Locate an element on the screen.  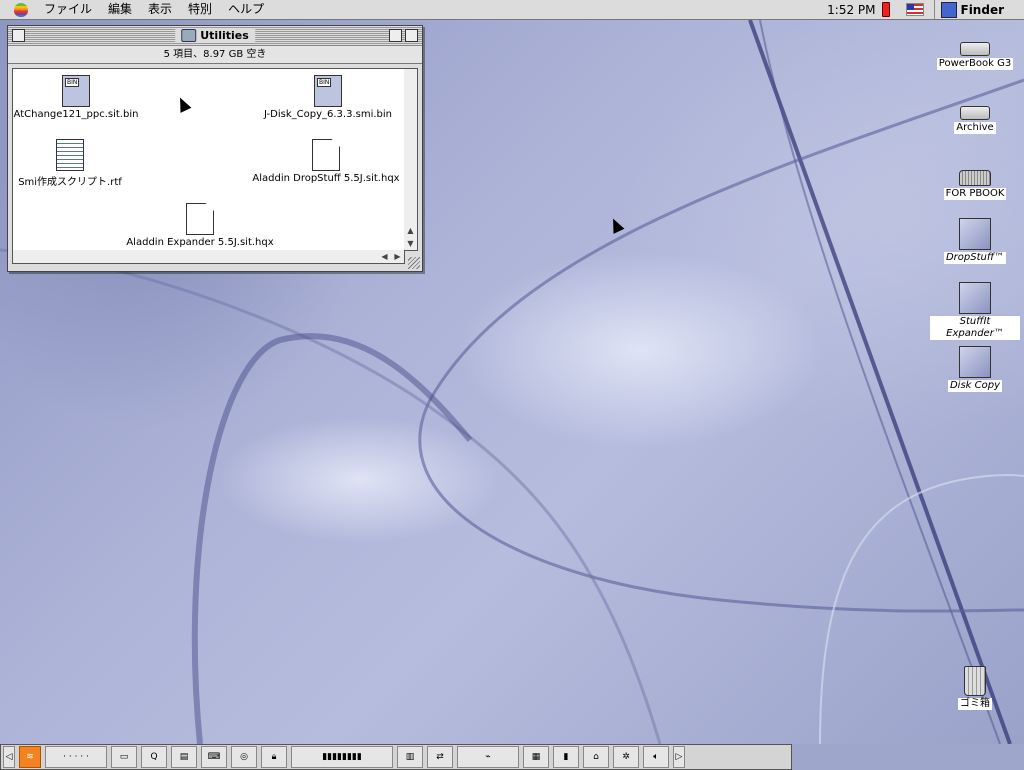
file-item: Smi作成スクリプト.rtf is located at coordinates (79, 163).